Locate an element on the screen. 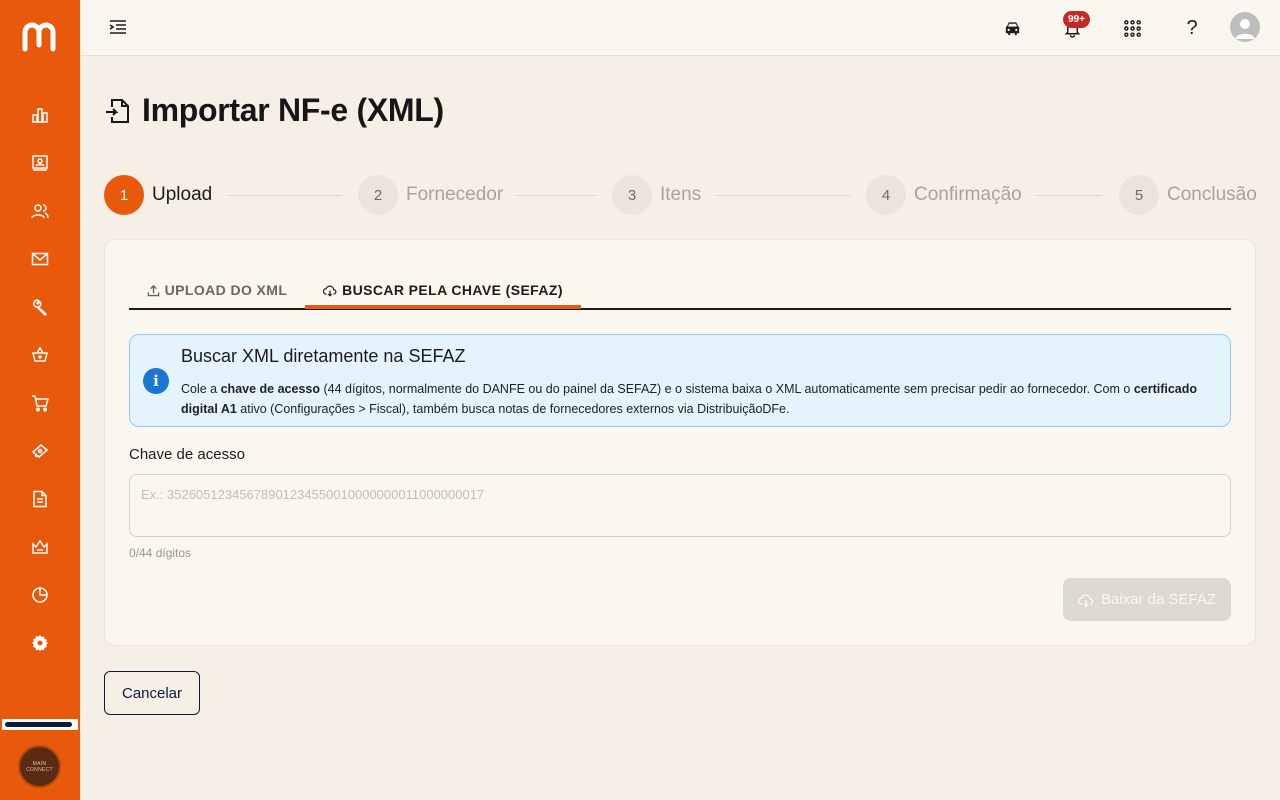  cart-icon is located at coordinates (40, 403).